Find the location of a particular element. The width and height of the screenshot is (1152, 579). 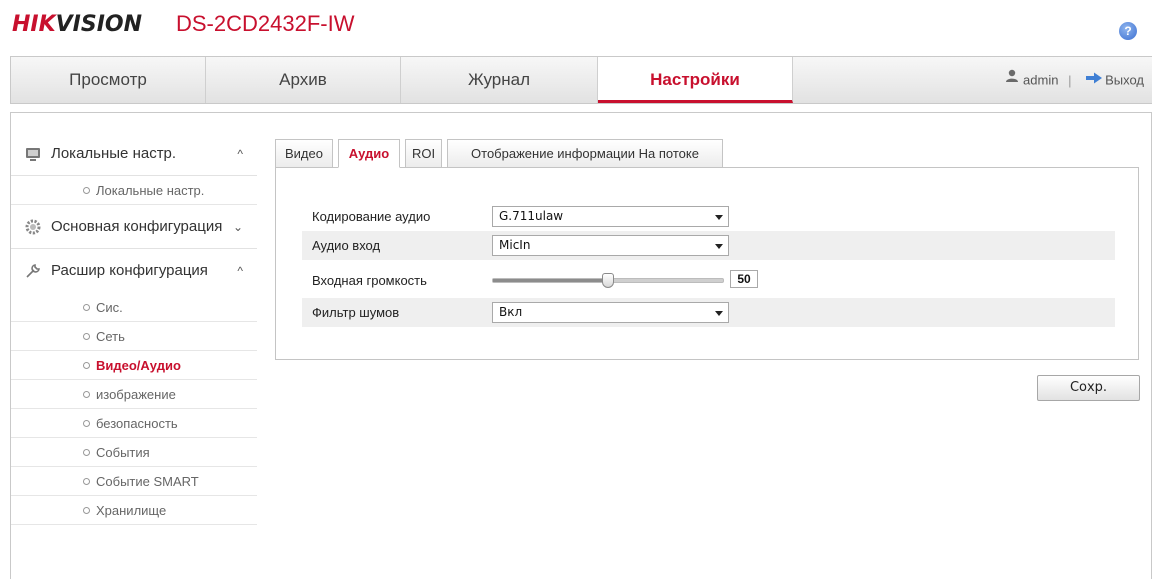

sidebar-item-events: События is located at coordinates (134, 452).